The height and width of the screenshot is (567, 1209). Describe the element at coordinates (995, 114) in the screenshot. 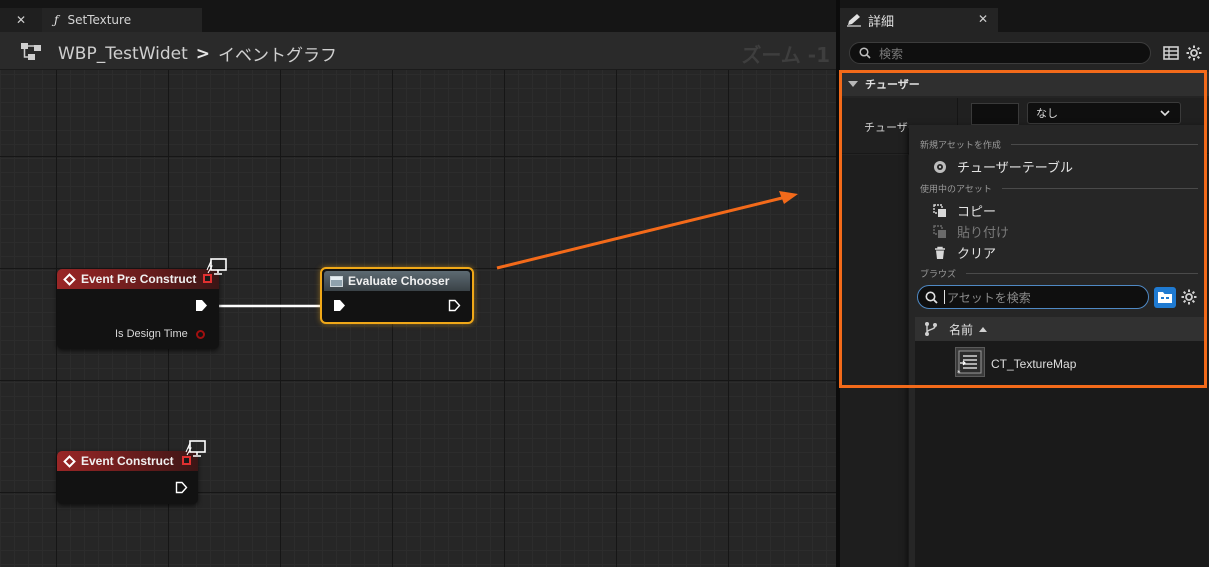

I see `asset-thumbnail` at that location.